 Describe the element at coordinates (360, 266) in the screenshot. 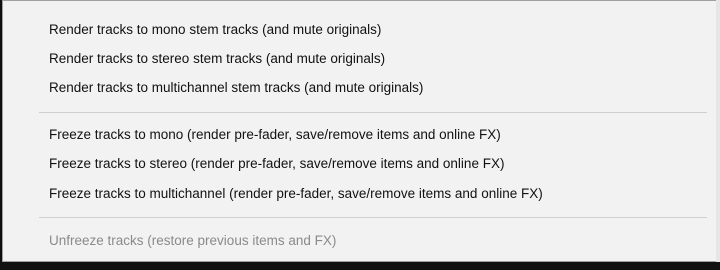

I see `track-area-strip` at that location.